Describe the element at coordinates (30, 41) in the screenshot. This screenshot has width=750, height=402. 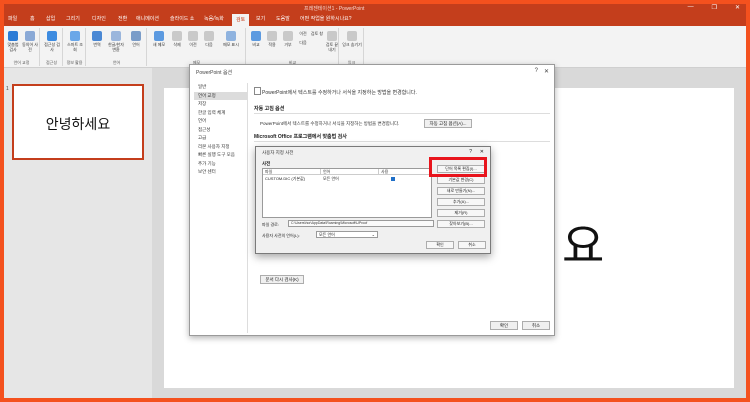
I see `thesaurus-button: 동의어 사전` at that location.